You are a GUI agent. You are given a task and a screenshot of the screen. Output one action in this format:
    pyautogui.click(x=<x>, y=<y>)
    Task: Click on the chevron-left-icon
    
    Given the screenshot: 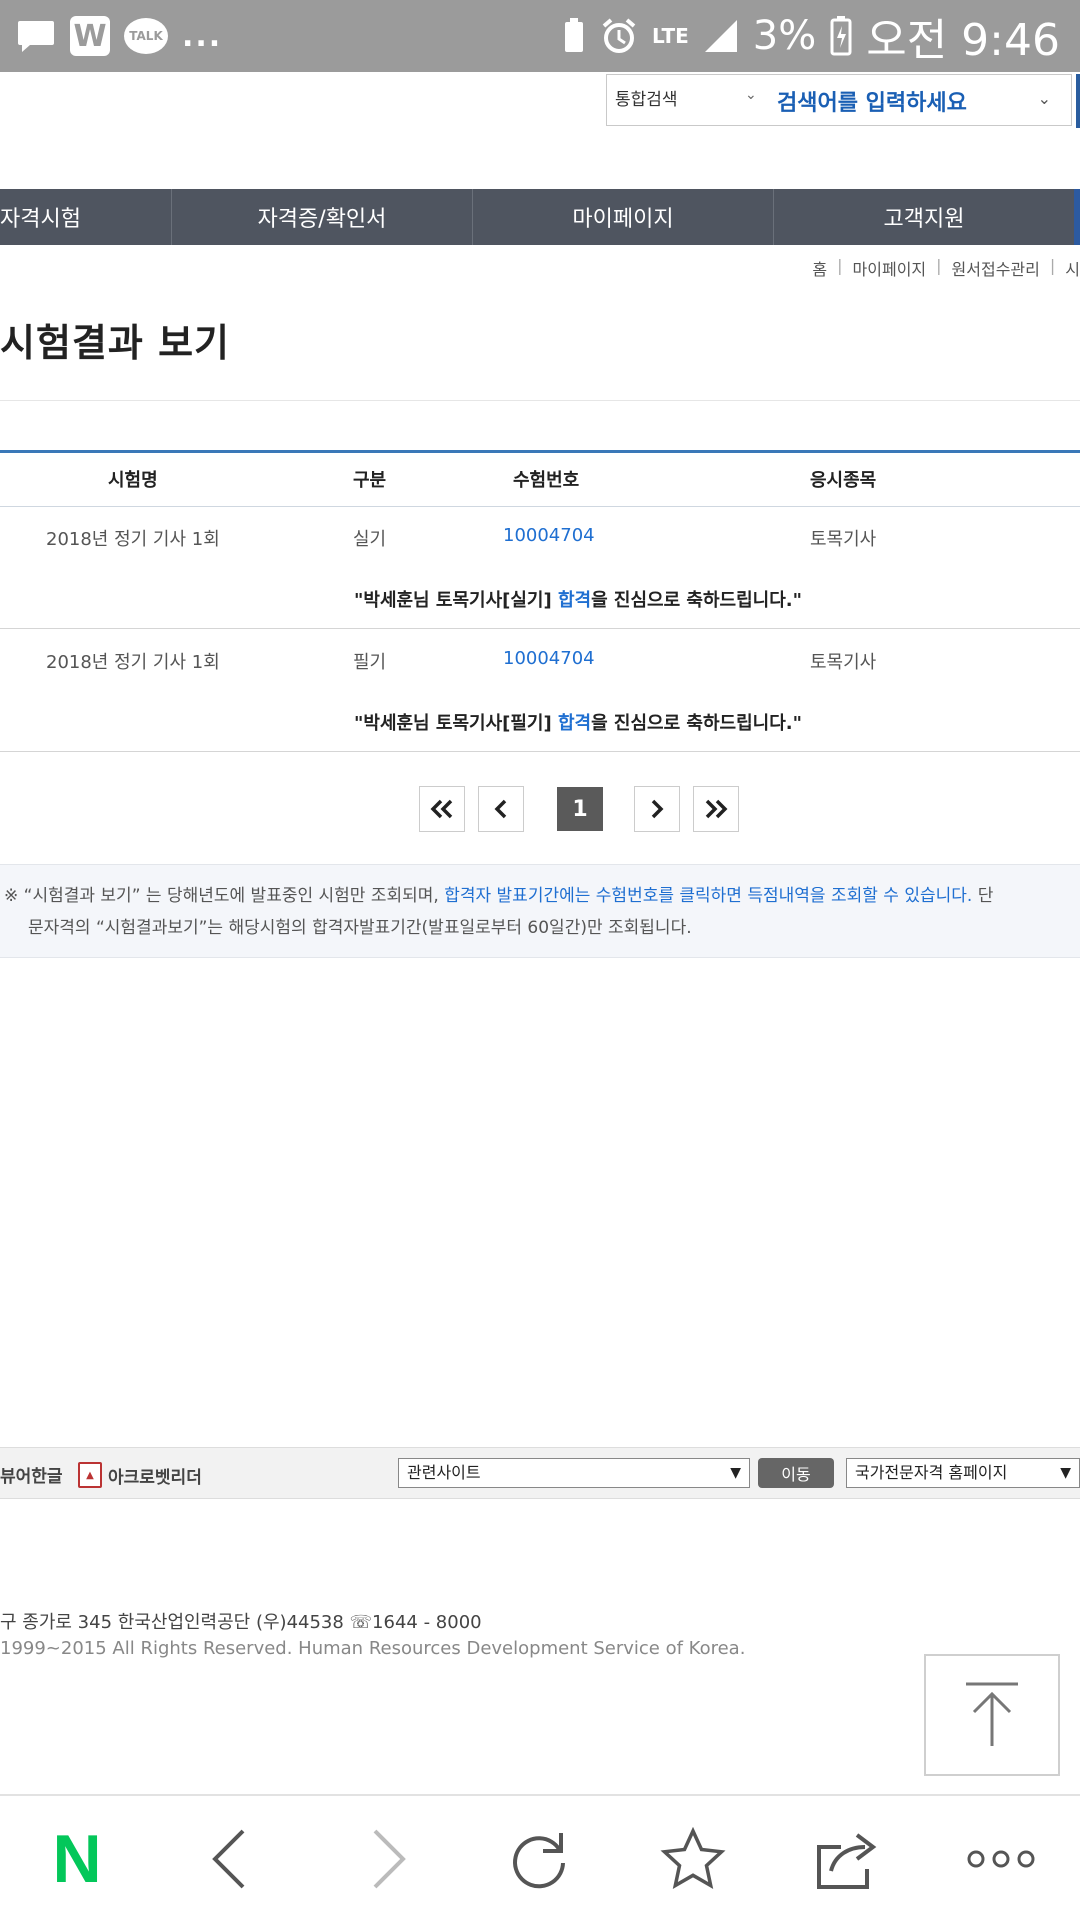 What is the action you would take?
    pyautogui.click(x=500, y=809)
    